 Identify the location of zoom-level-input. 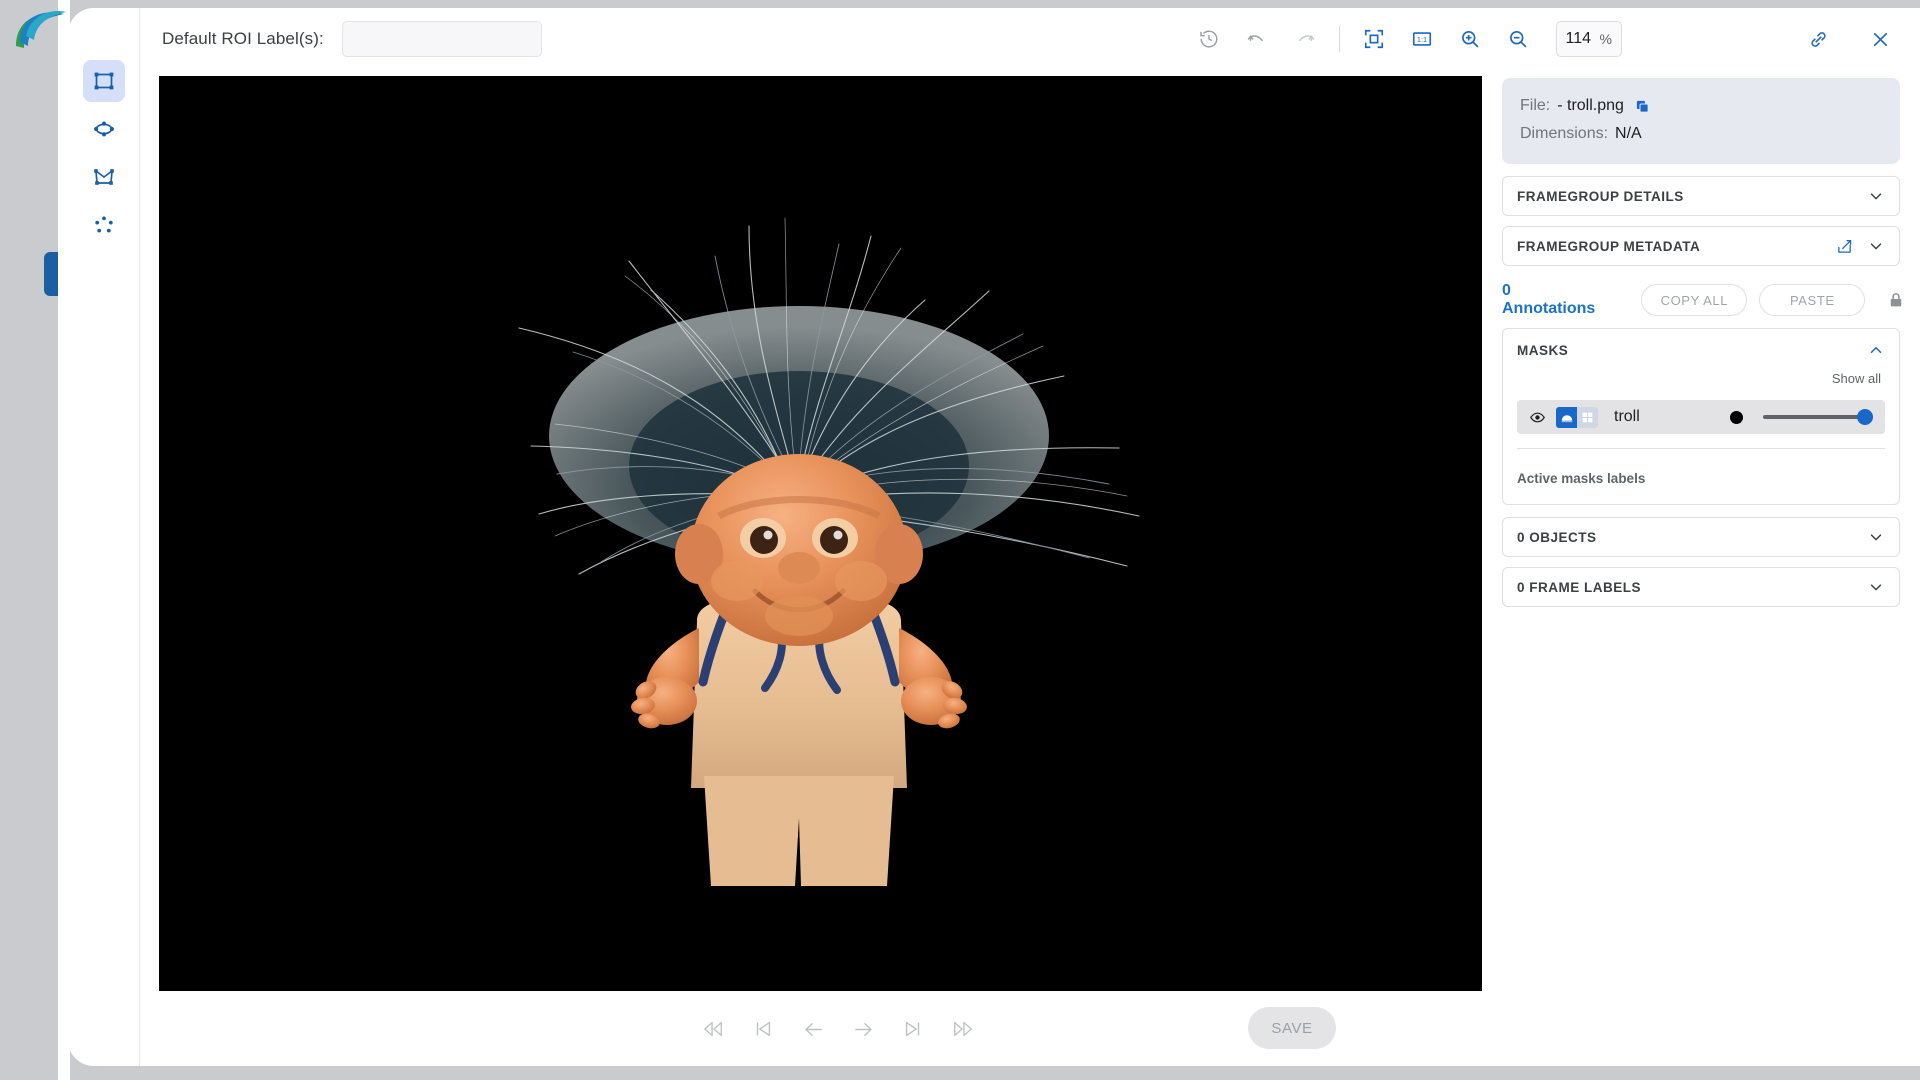
(1578, 39).